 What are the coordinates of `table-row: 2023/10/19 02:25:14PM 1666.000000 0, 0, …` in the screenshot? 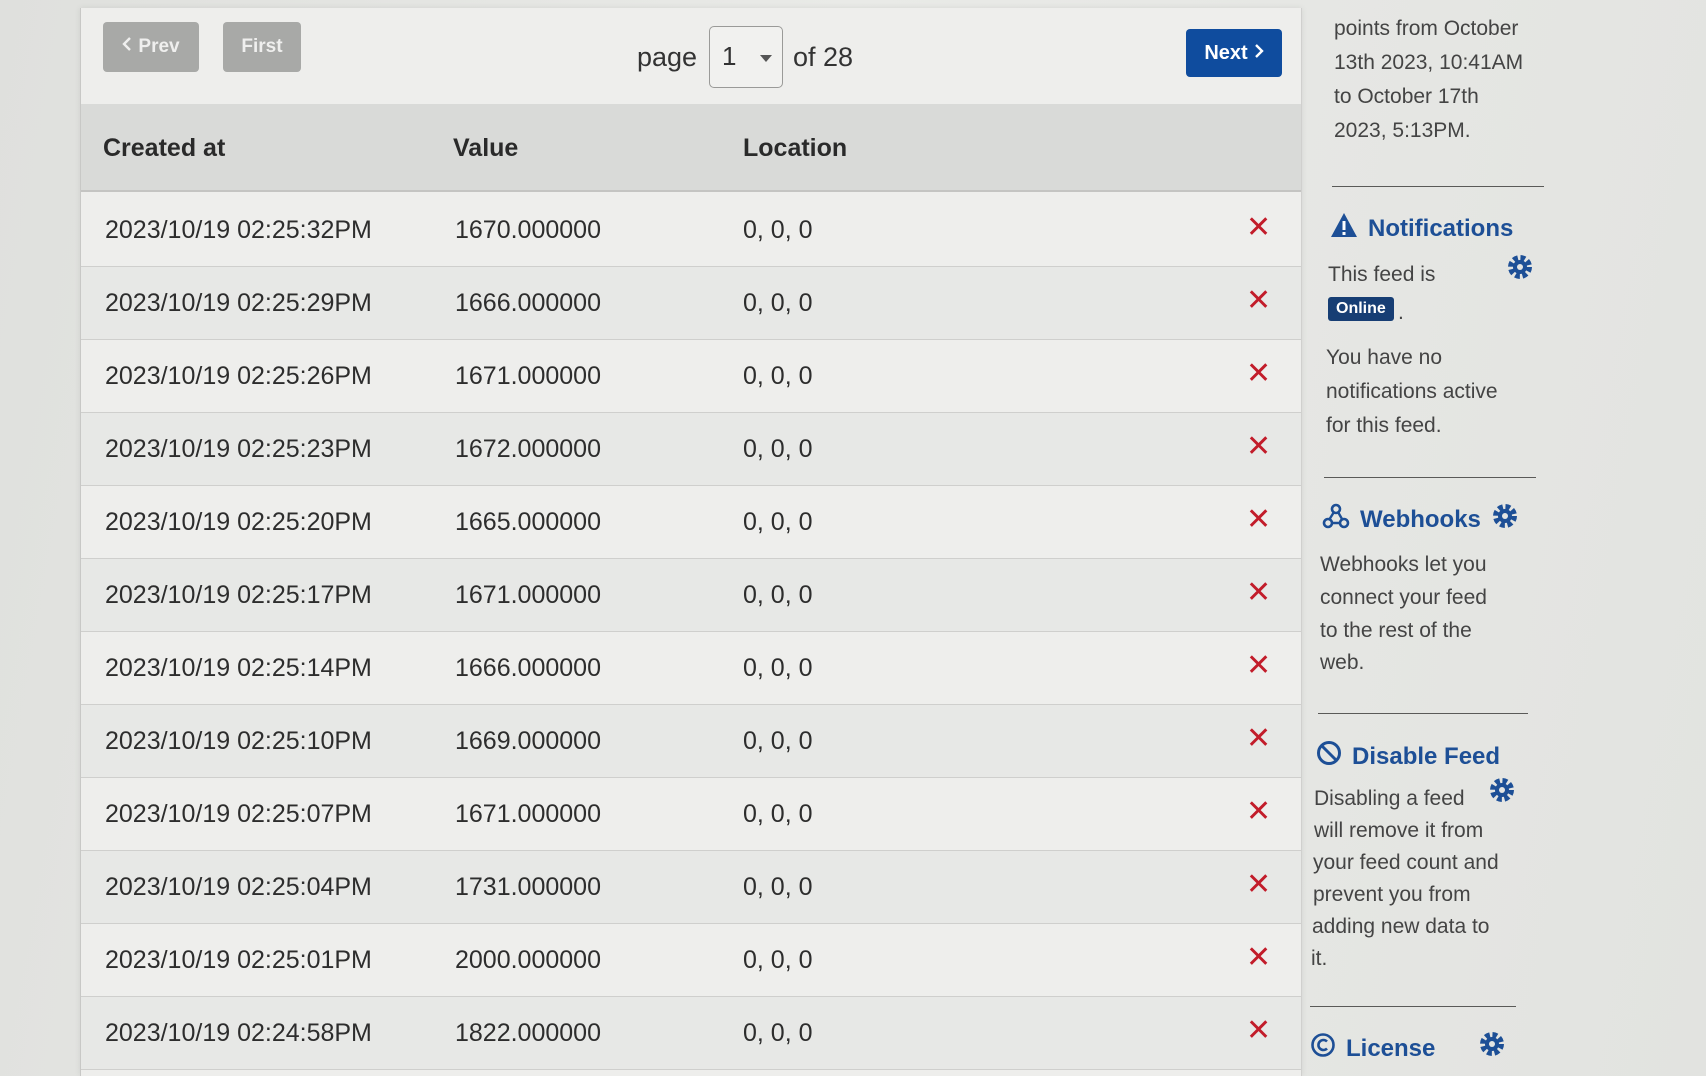 It's located at (691, 668).